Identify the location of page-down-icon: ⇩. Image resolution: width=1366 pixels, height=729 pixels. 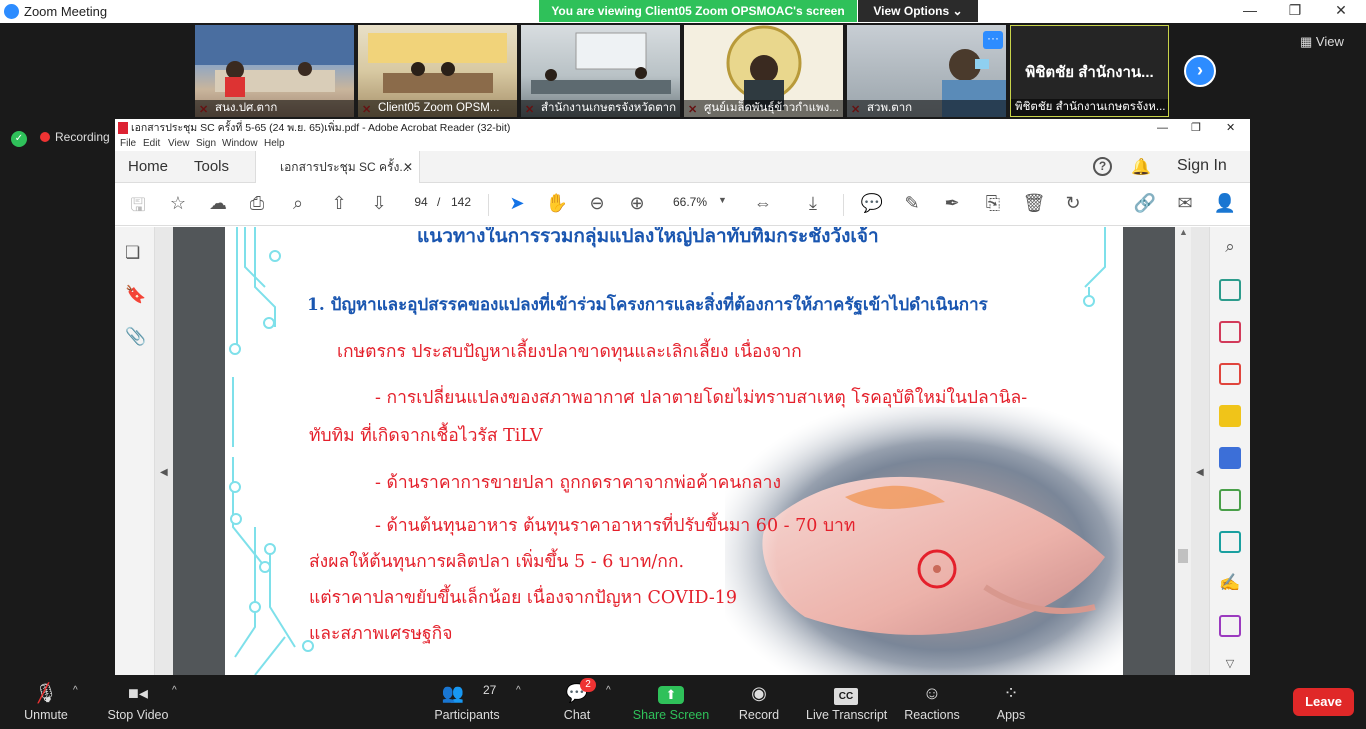
(379, 203).